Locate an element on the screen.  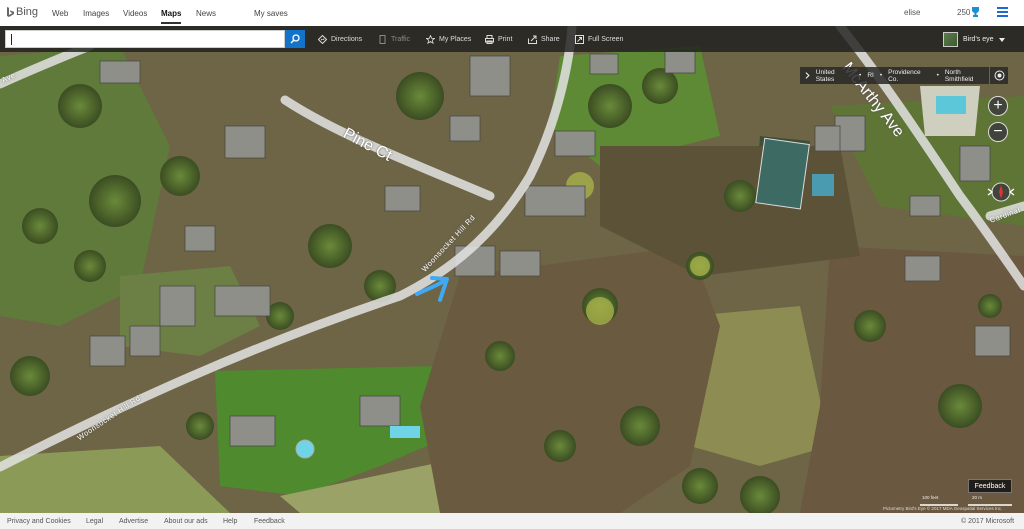
map-scale-bar: 100 feet 20 m is located at coordinates (966, 500).